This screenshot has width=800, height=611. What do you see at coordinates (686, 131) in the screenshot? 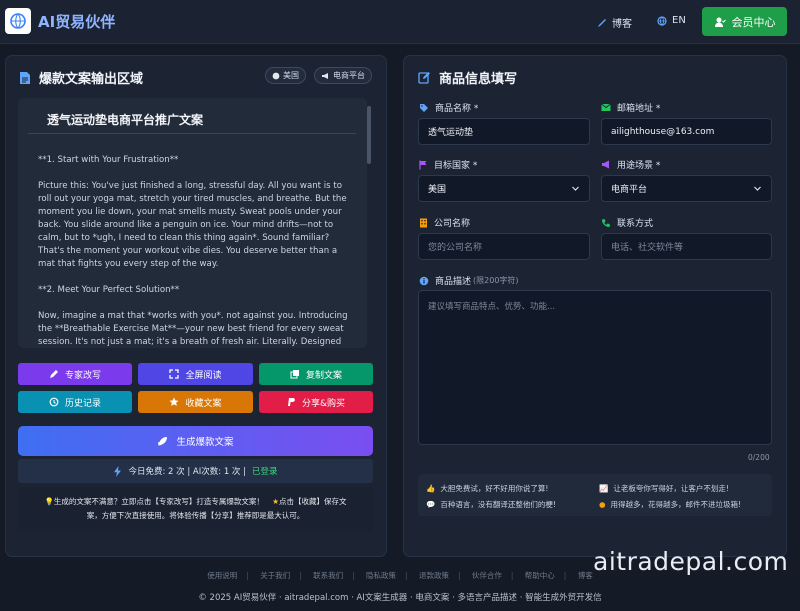
I see `email-input: ailighthouse@163.com` at bounding box center [686, 131].